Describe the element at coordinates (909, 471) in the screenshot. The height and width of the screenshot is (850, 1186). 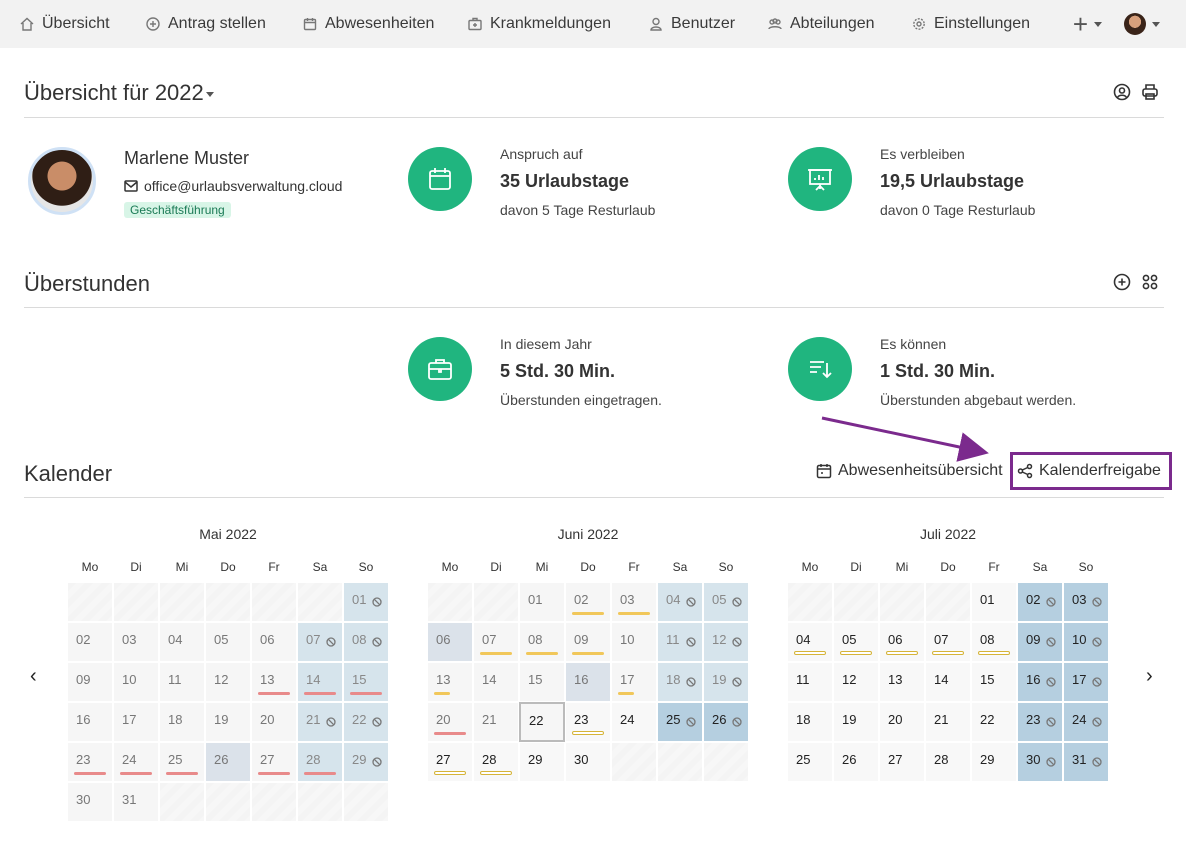
I see `absence-overview-link: Abwesenheitsübersicht` at that location.